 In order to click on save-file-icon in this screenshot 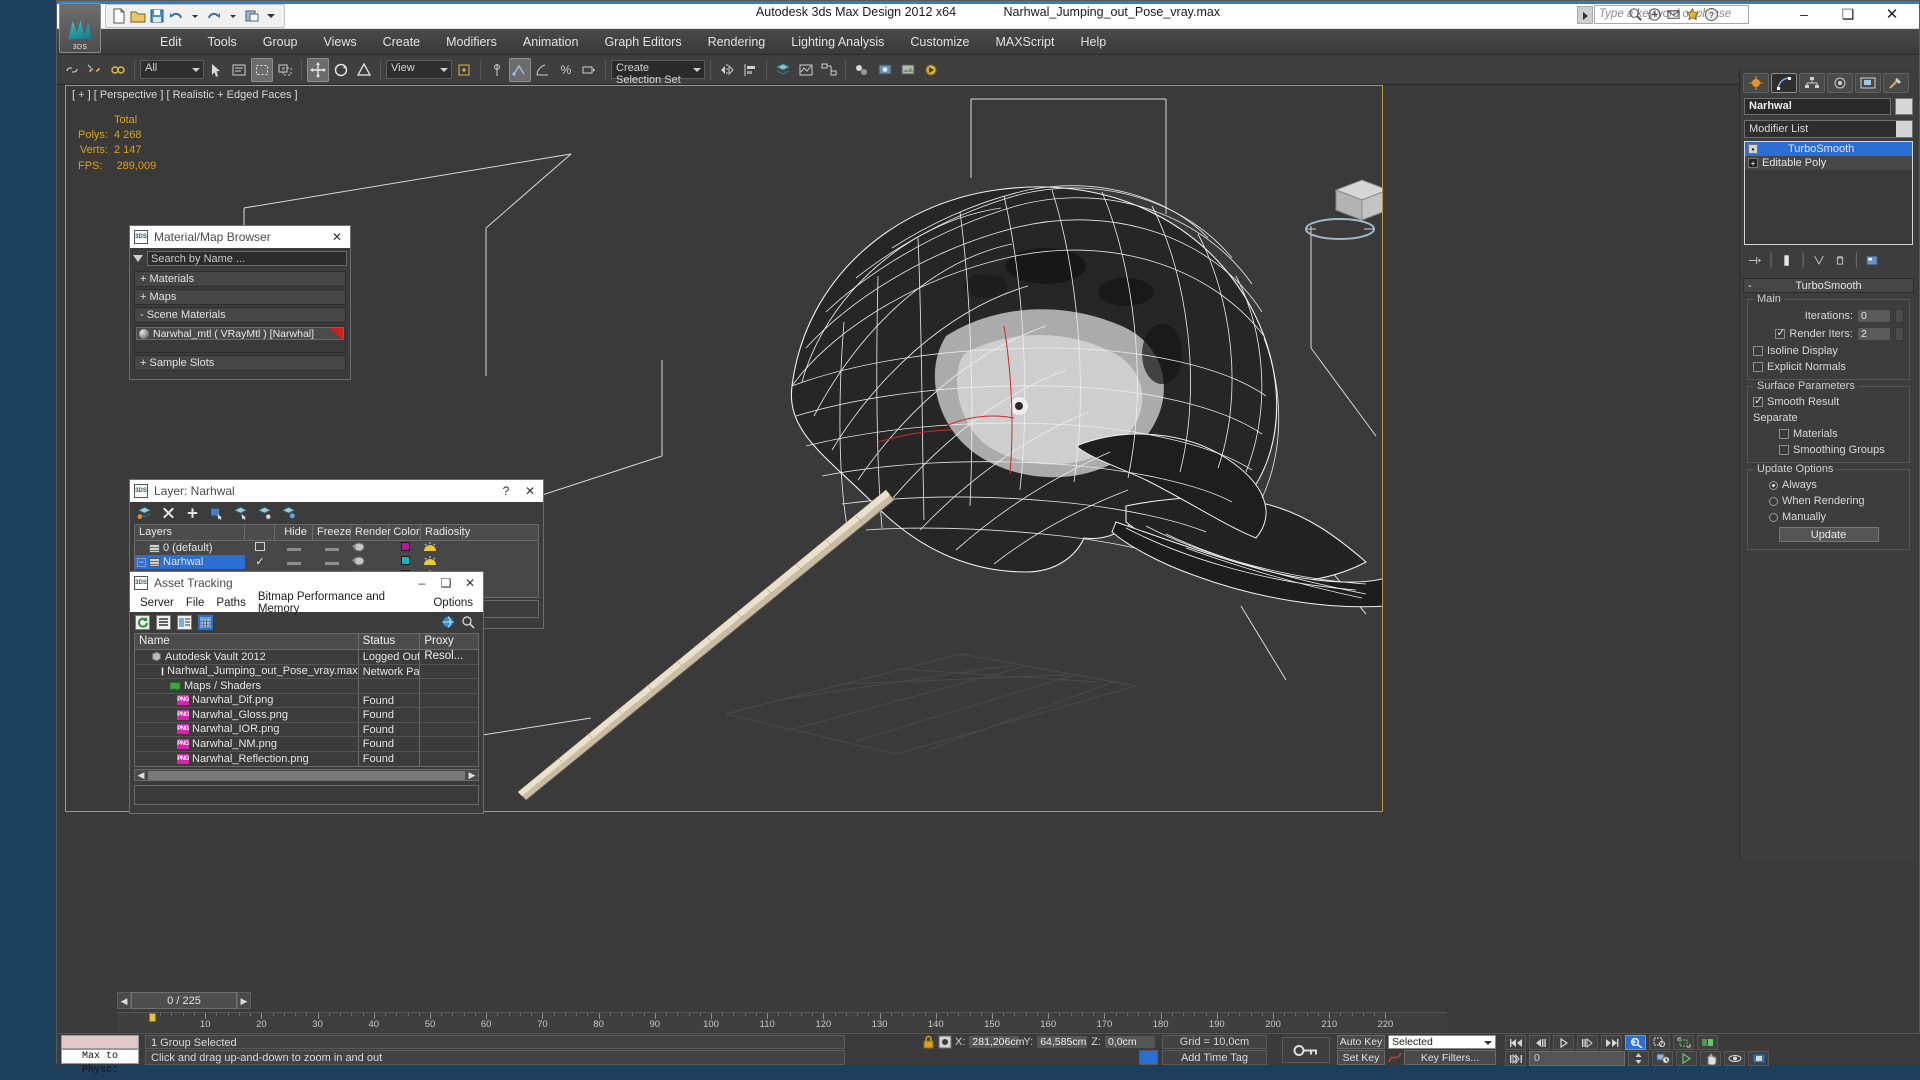, I will do `click(157, 16)`.